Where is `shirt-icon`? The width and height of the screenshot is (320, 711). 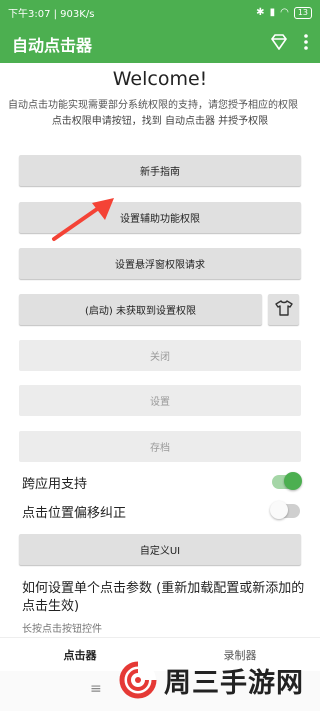 shirt-icon is located at coordinates (283, 309).